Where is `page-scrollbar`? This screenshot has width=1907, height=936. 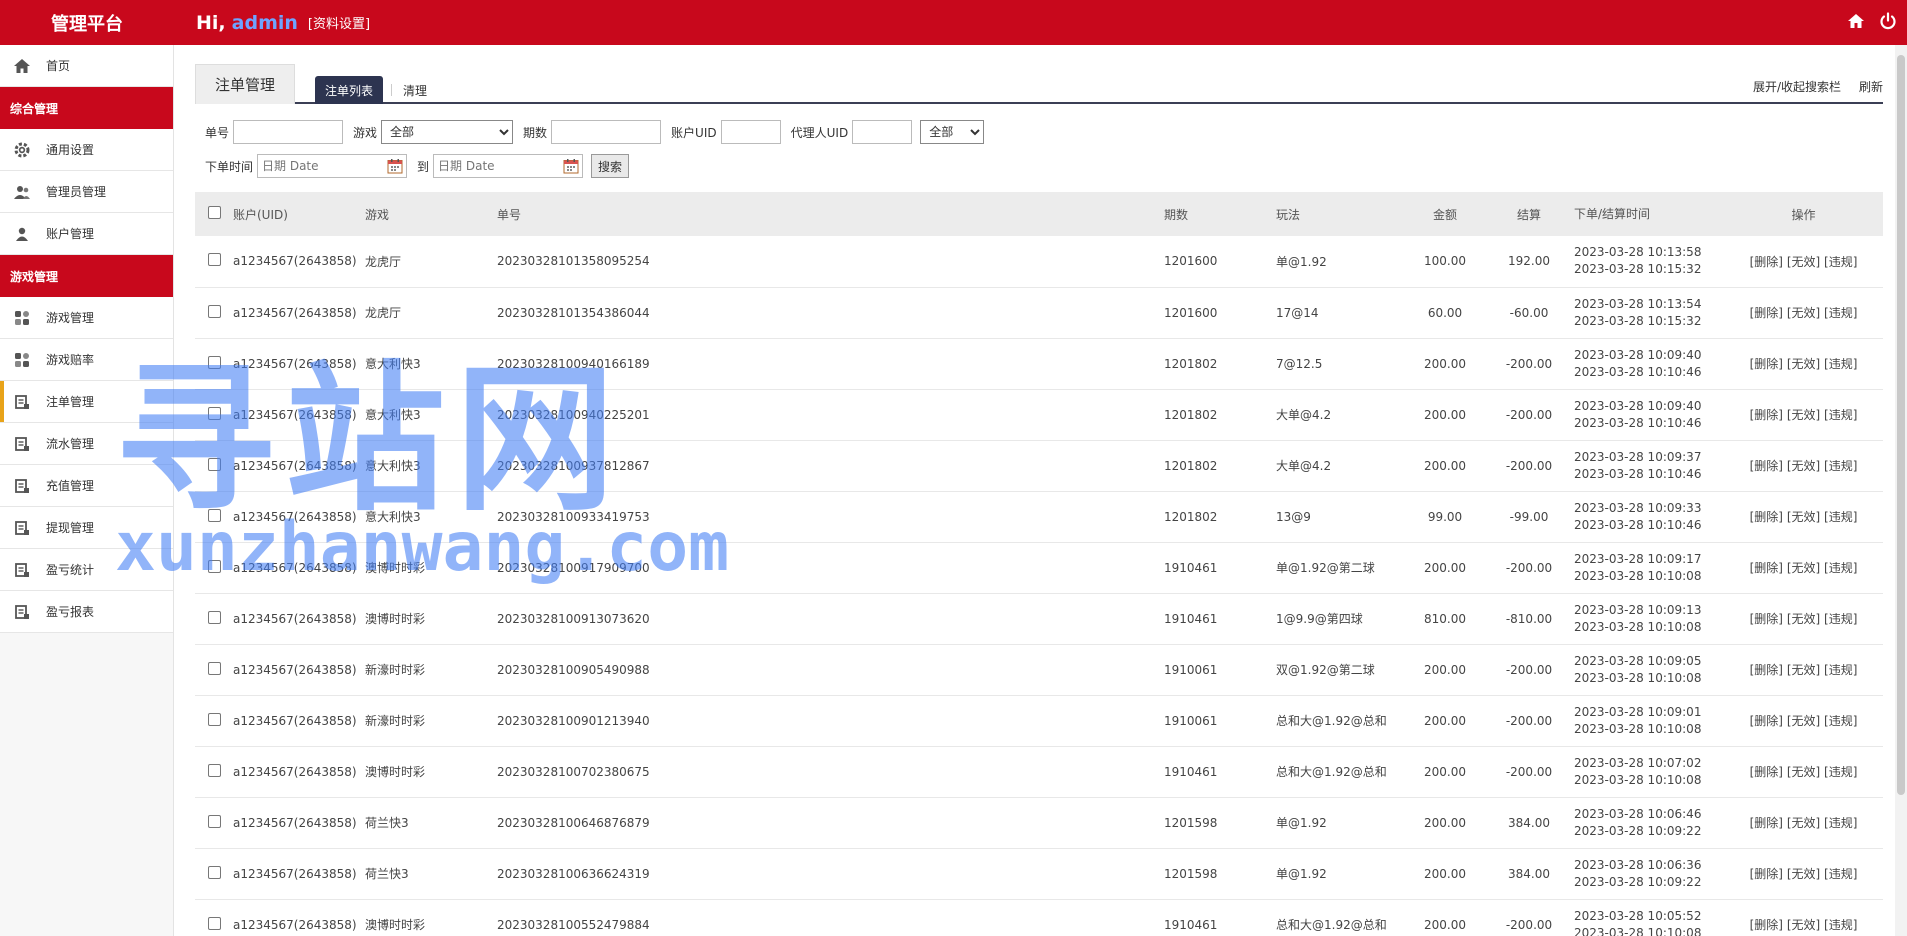 page-scrollbar is located at coordinates (1901, 490).